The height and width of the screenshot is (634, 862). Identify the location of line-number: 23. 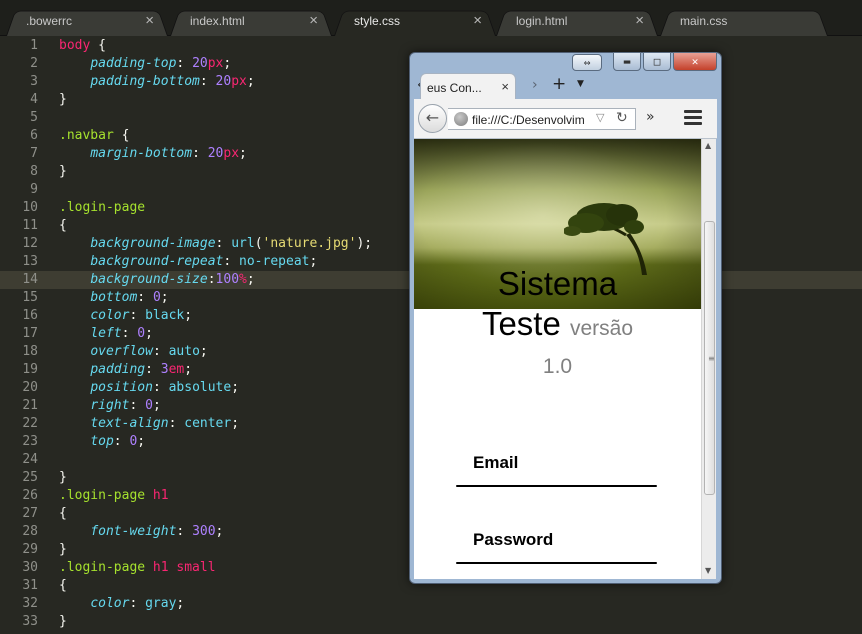
(30, 441).